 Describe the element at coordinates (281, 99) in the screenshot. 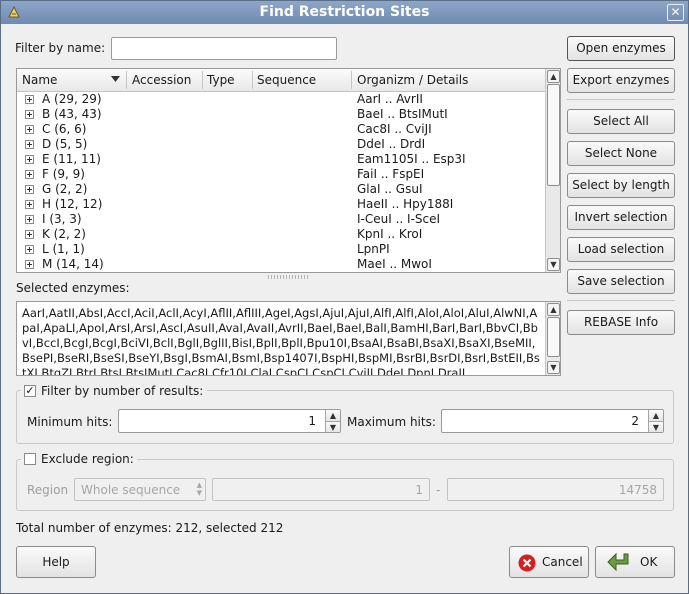

I see `tree-row: A (29, 29) AarI .. AvrII` at that location.